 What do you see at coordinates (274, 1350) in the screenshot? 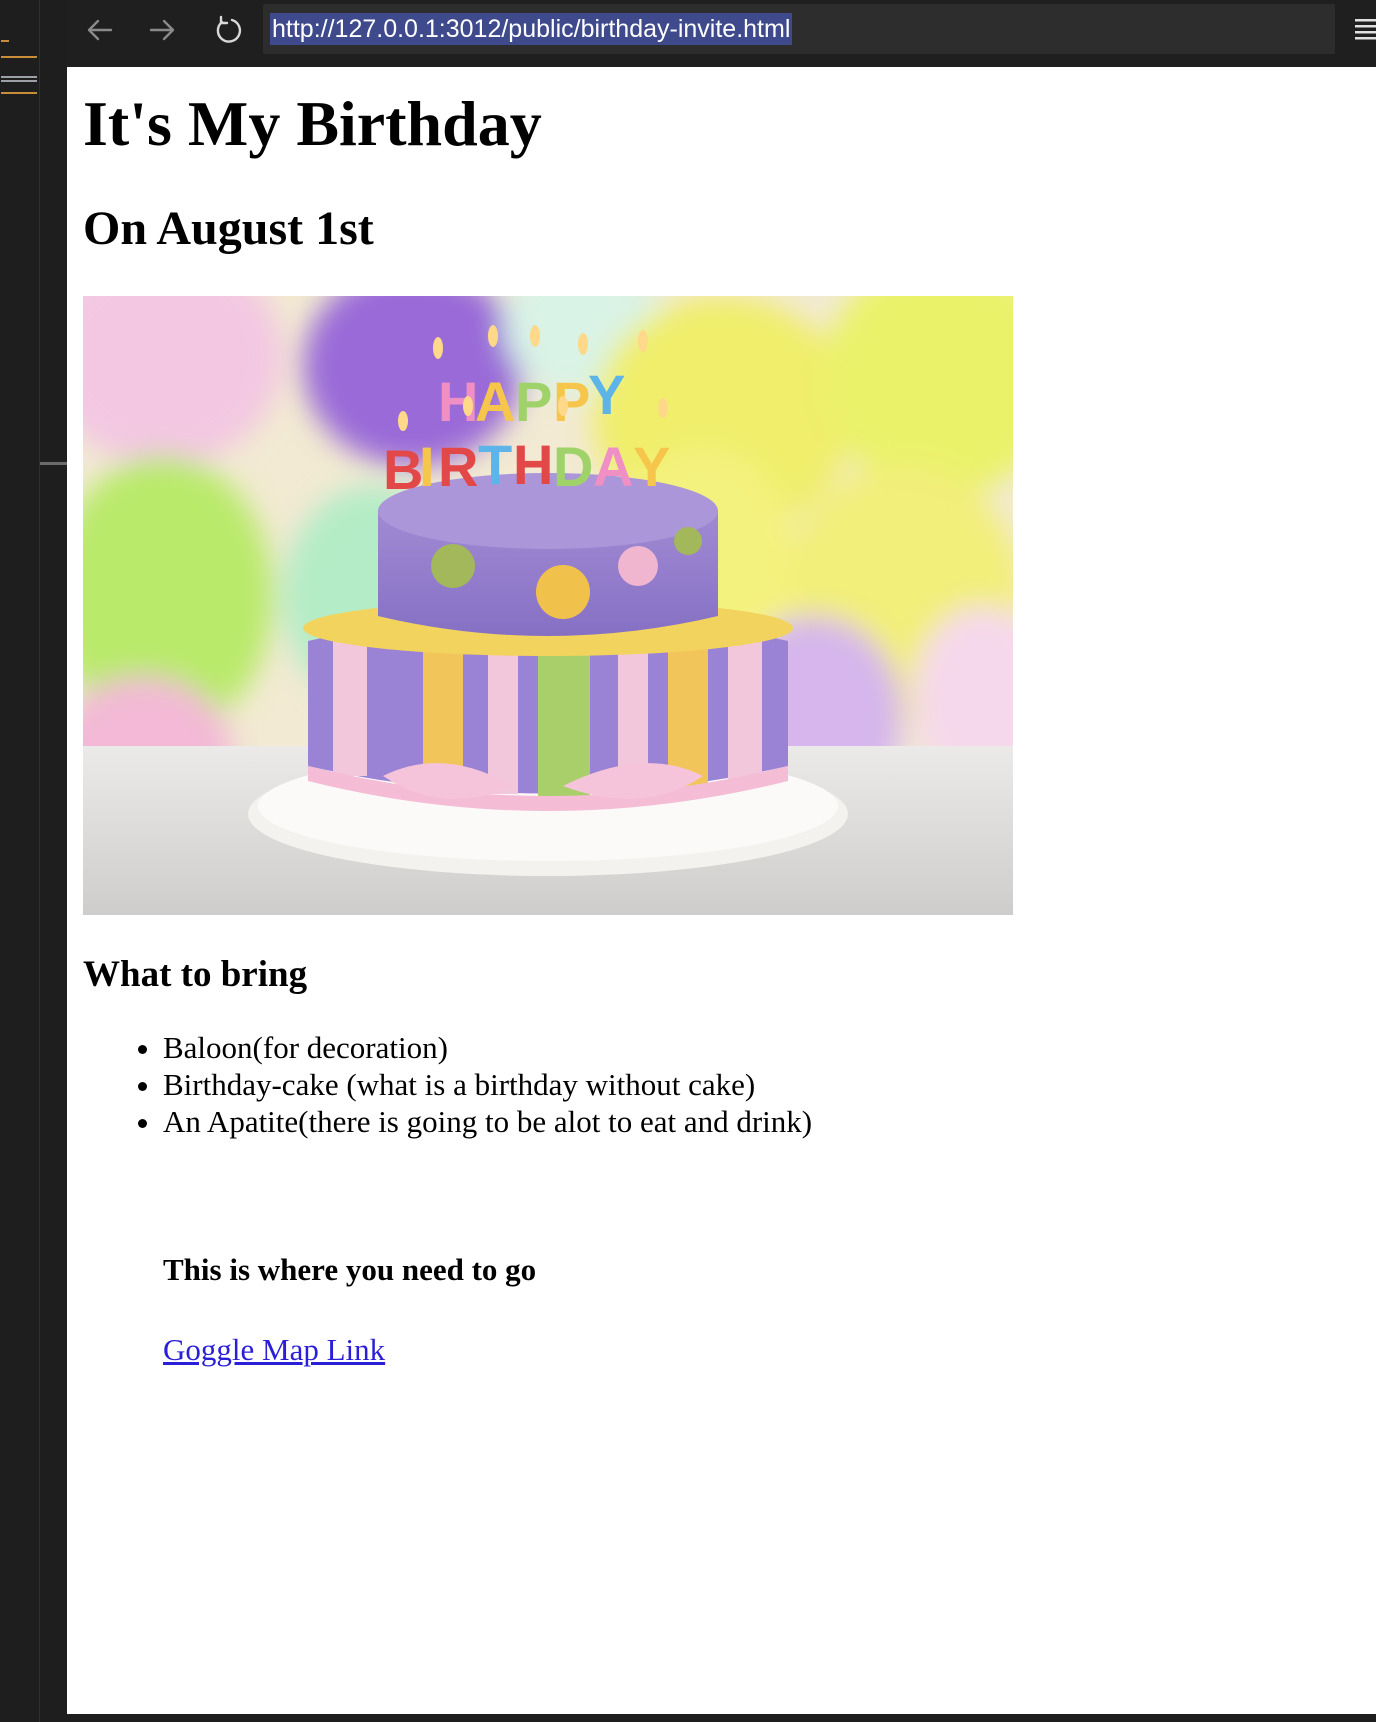
I see `google-map-link: Goggle Map Link` at bounding box center [274, 1350].